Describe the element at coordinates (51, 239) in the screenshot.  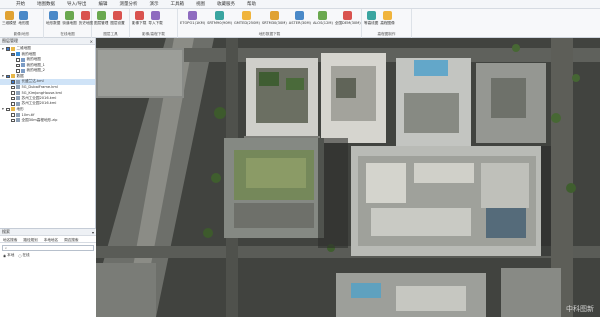
I see `search-tab: 本地地名` at that location.